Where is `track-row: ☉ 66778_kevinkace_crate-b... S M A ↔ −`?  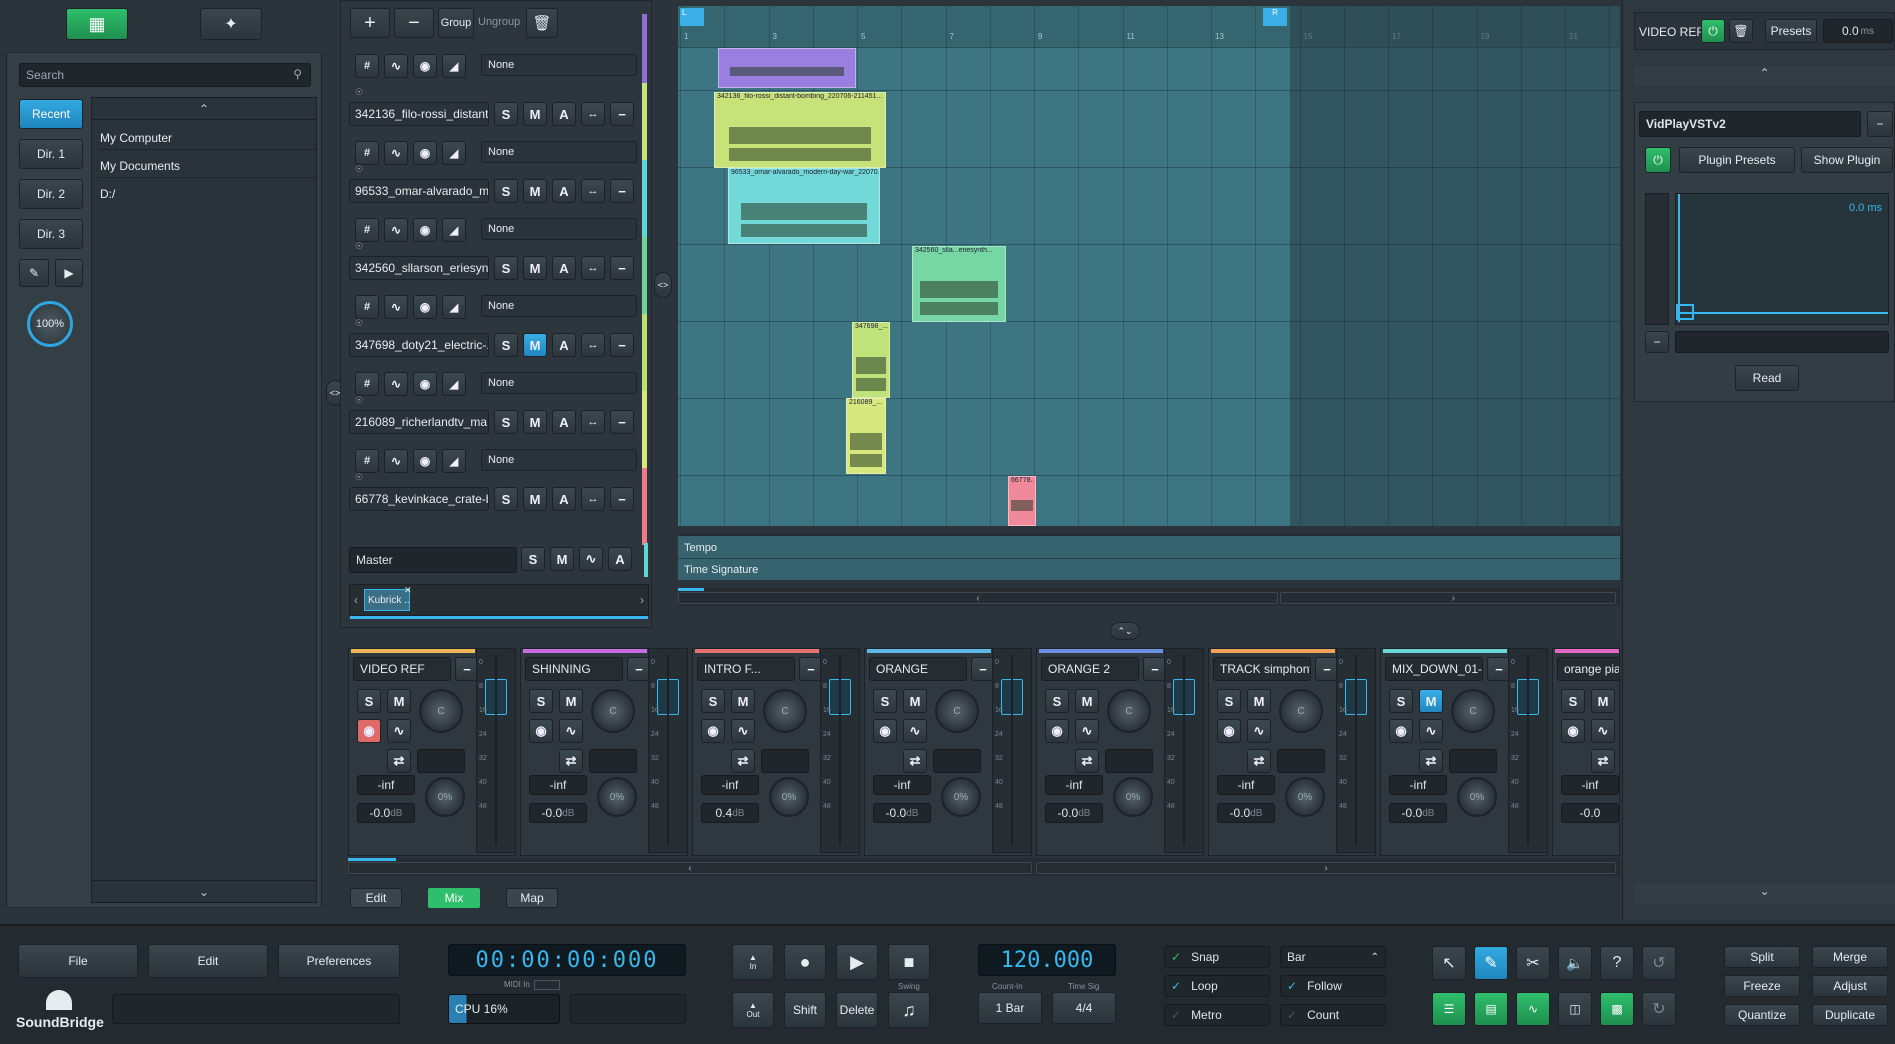
track-row: ☉ 66778_kevinkace_crate-b... S M A ↔ − is located at coordinates (498, 506).